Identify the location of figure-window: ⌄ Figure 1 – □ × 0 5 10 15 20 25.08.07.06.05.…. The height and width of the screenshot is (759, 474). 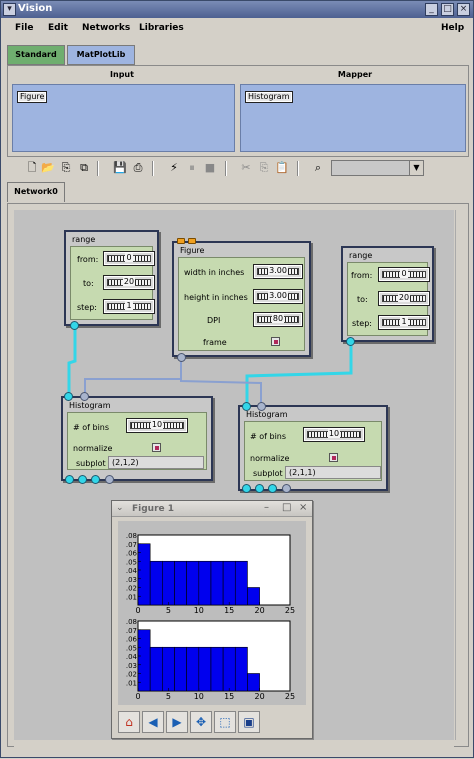
(212, 619).